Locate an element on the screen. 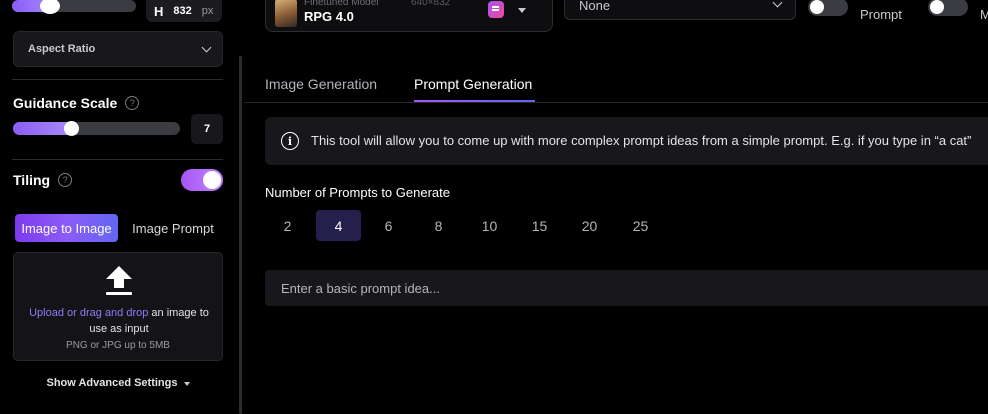 The width and height of the screenshot is (988, 414). height-slider is located at coordinates (74, 6).